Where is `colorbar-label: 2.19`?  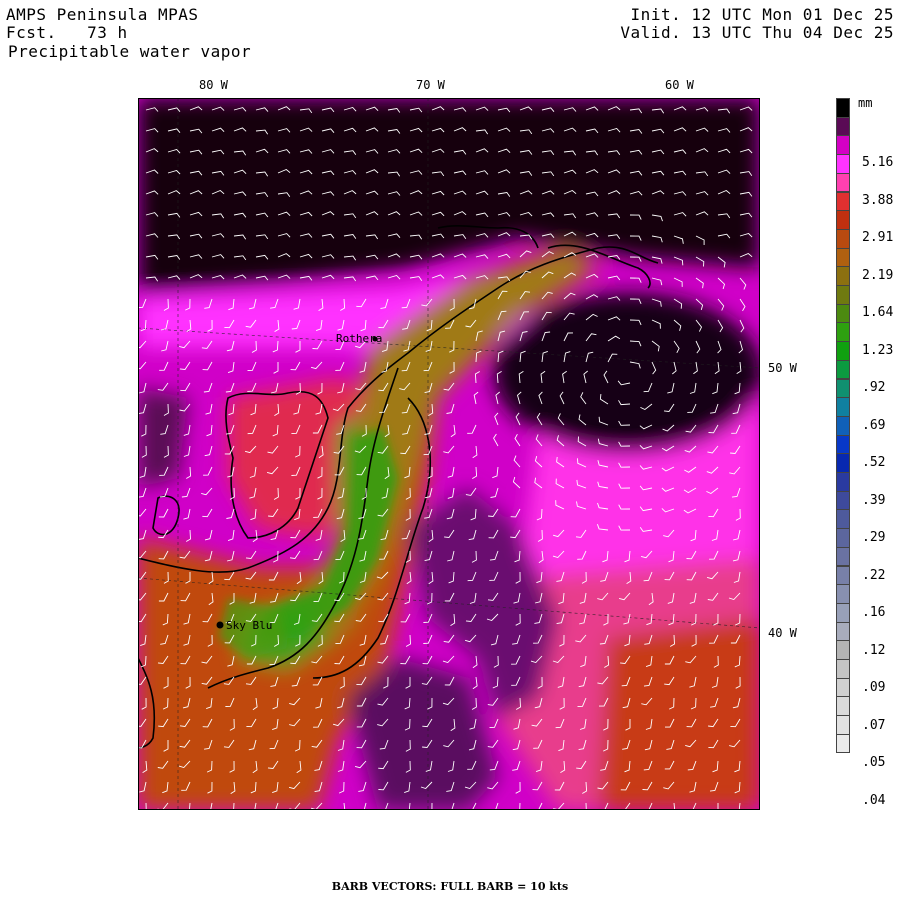 colorbar-label: 2.19 is located at coordinates (878, 275).